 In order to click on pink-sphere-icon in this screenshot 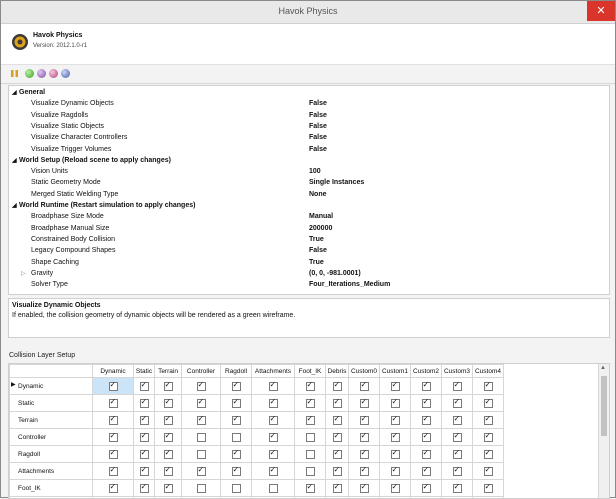, I will do `click(53, 73)`.